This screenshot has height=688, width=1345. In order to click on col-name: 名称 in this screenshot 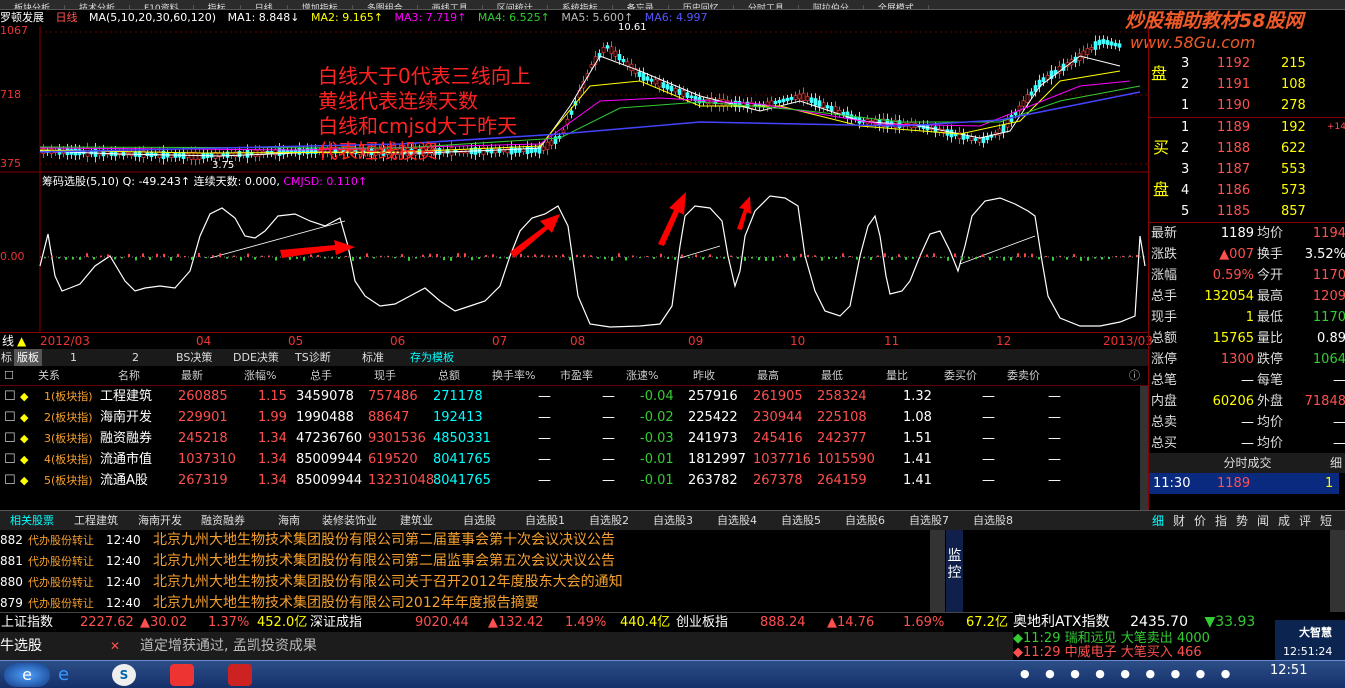, I will do `click(129, 376)`.